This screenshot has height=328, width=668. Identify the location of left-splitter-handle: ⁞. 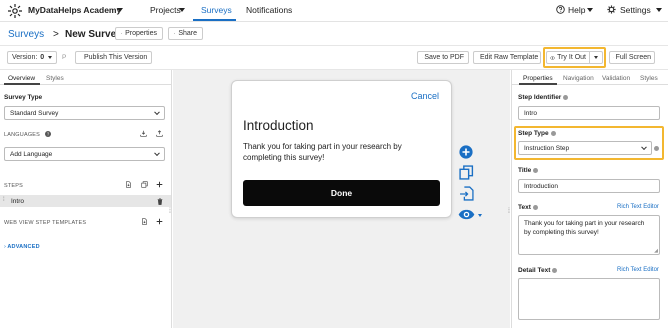
(170, 211).